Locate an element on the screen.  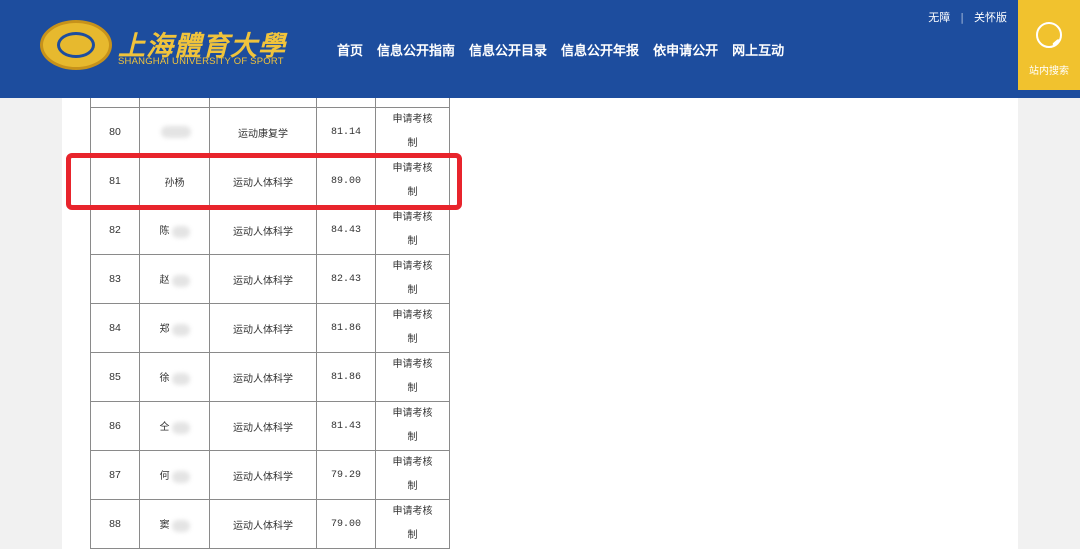
score-text: 82.43 is located at coordinates (345, 279).